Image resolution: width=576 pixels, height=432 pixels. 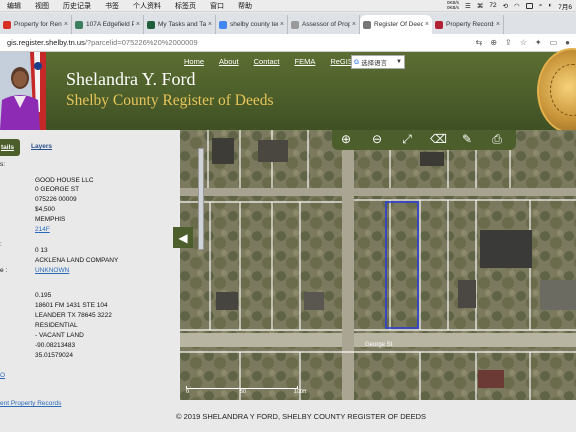 What do you see at coordinates (147, 6) in the screenshot?
I see `menu-profiles: 个人资料` at bounding box center [147, 6].